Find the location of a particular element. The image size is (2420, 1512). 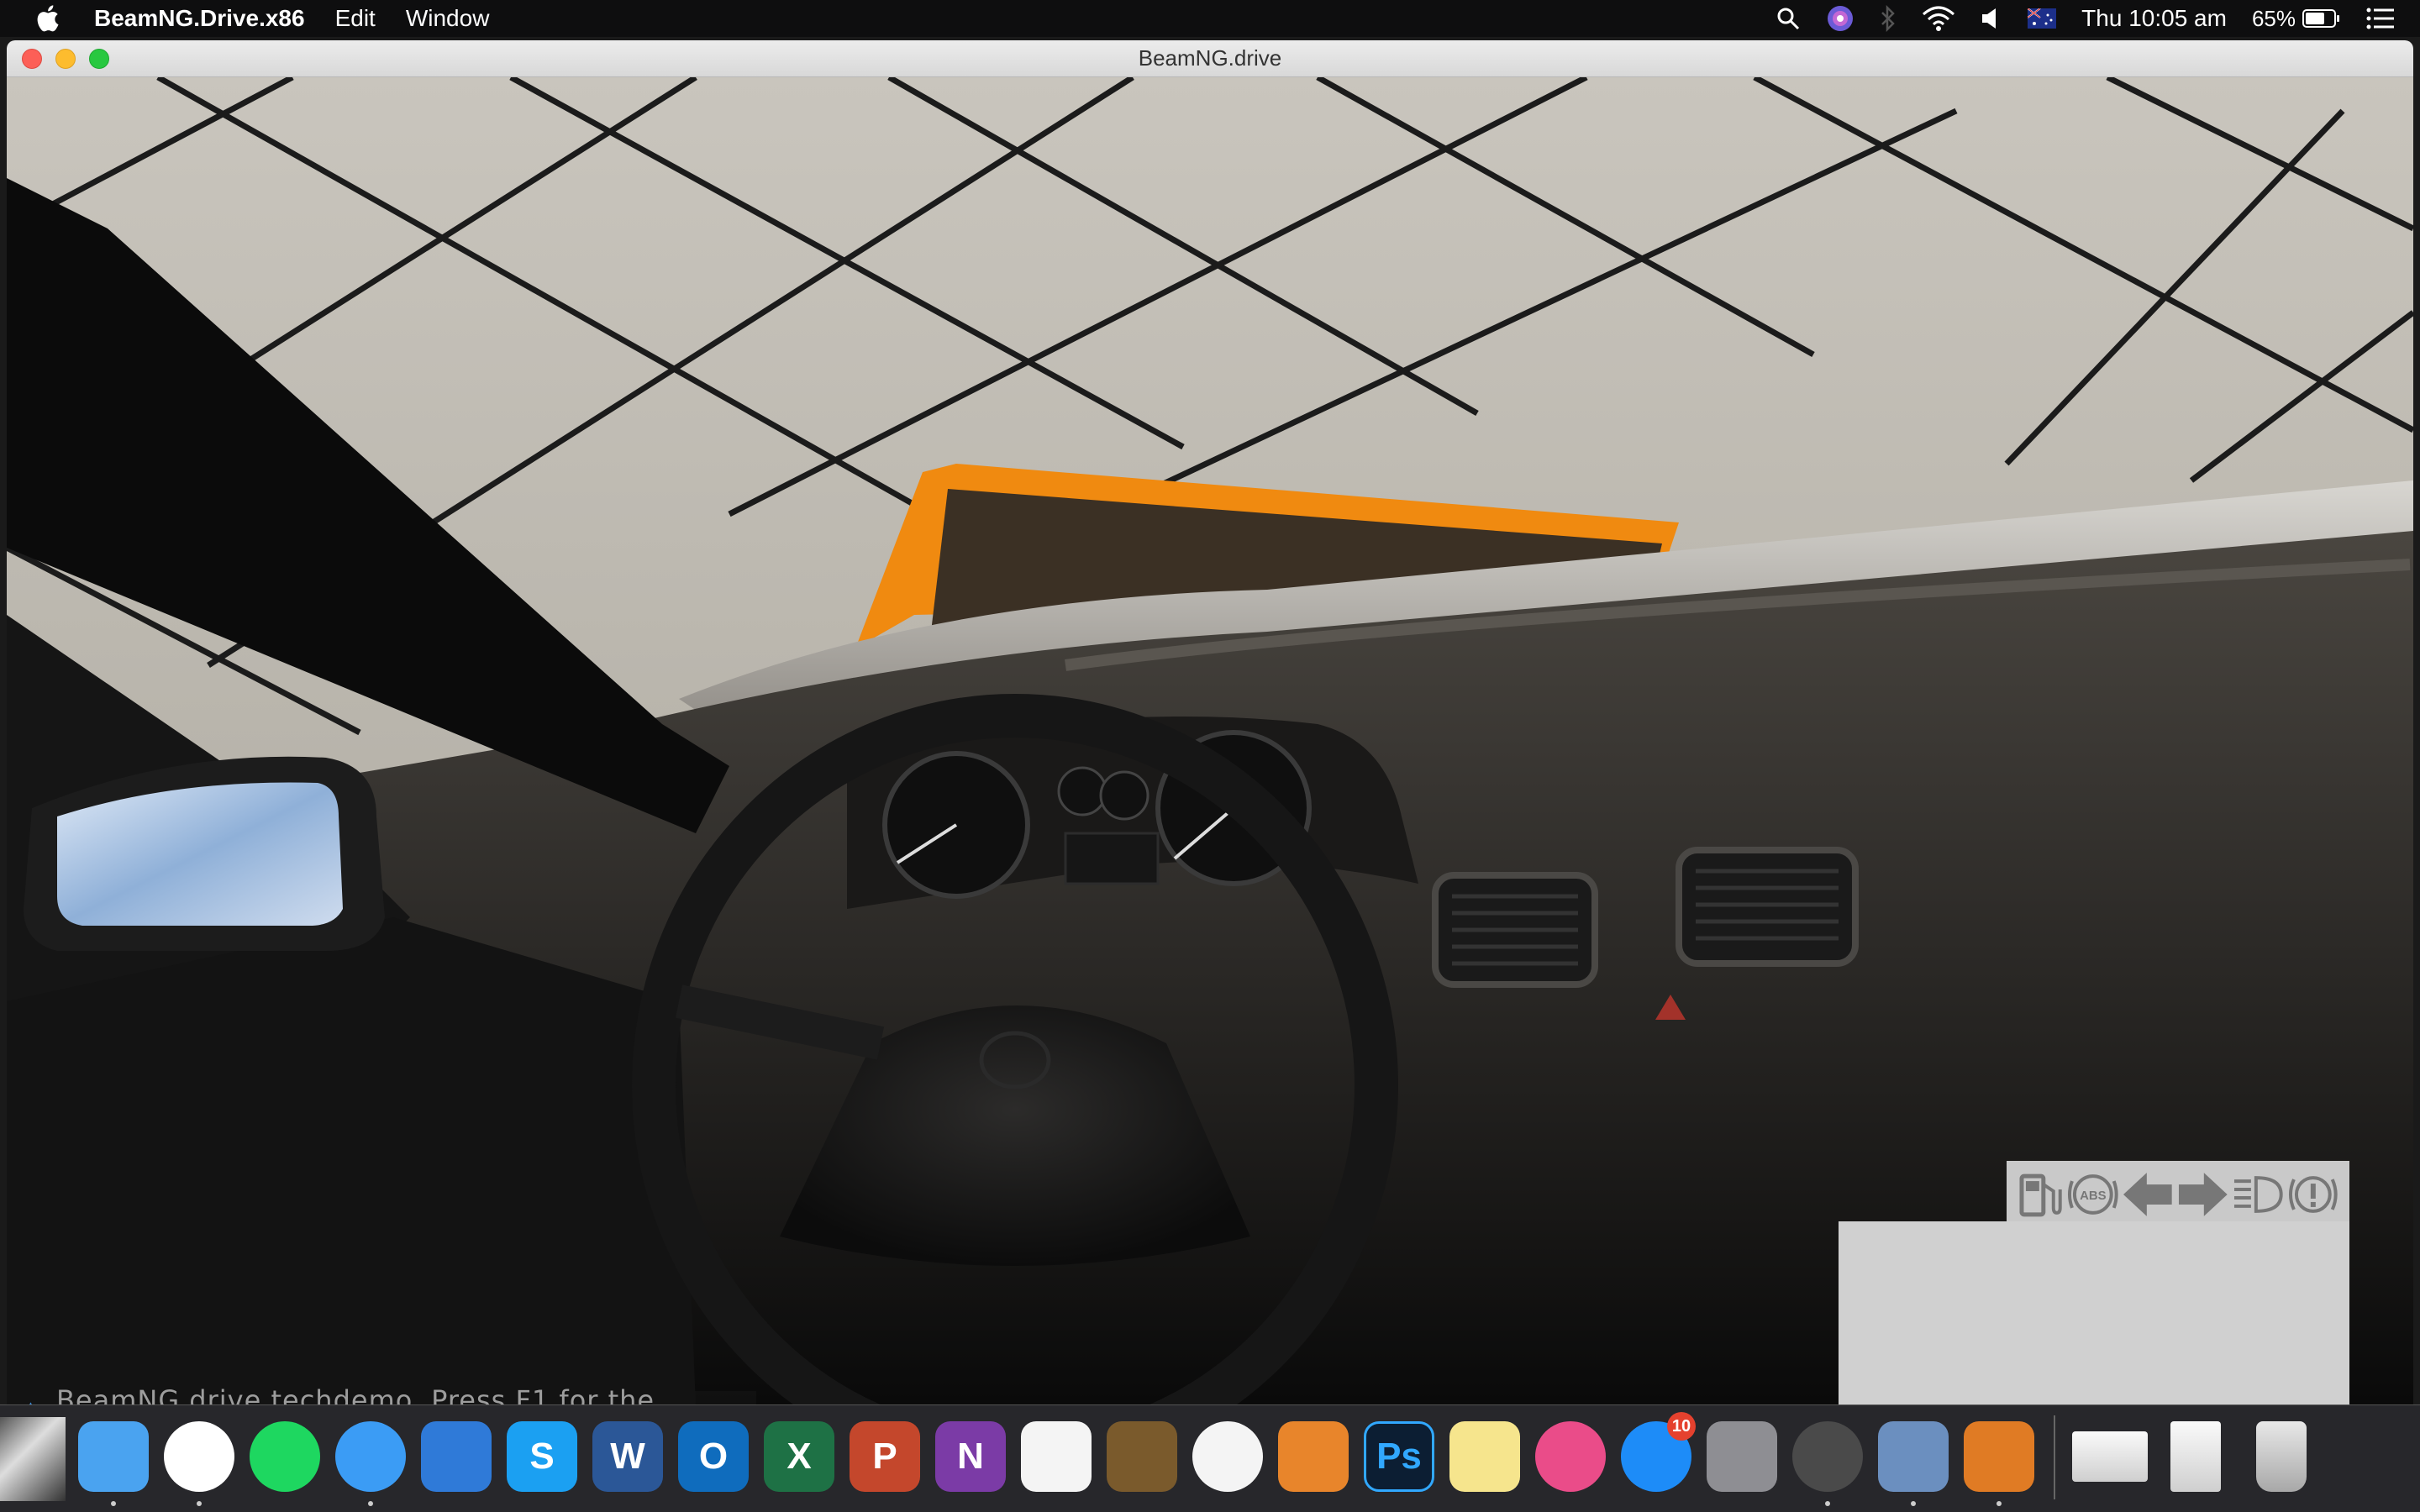

beamng-icon is located at coordinates (1827, 1456).